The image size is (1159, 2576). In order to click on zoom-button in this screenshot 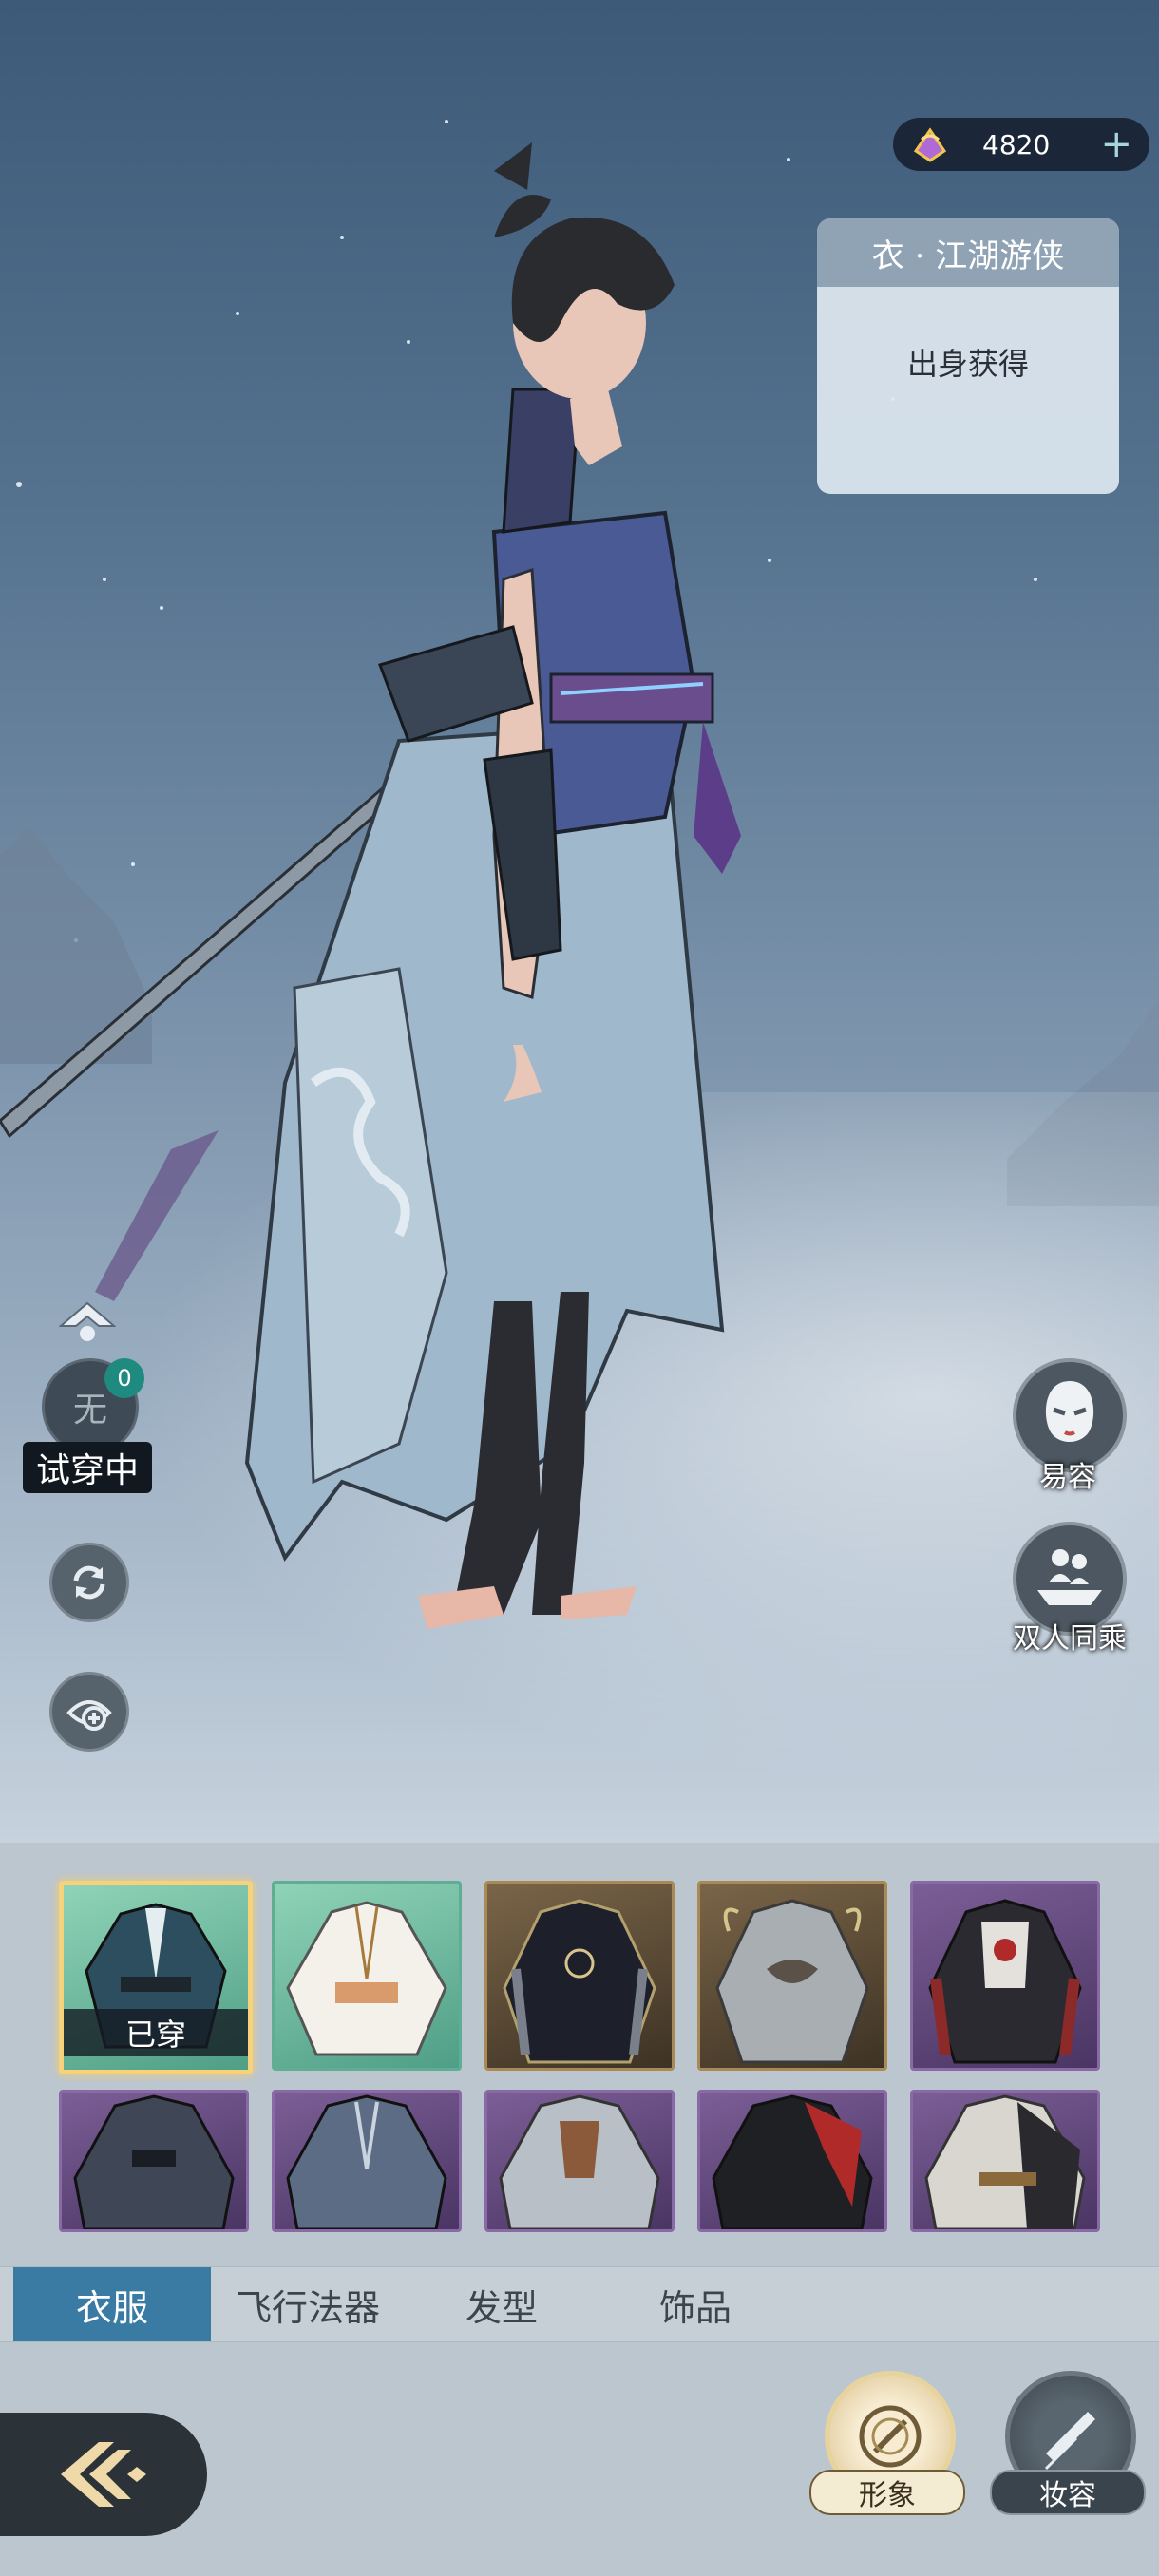, I will do `click(89, 1712)`.